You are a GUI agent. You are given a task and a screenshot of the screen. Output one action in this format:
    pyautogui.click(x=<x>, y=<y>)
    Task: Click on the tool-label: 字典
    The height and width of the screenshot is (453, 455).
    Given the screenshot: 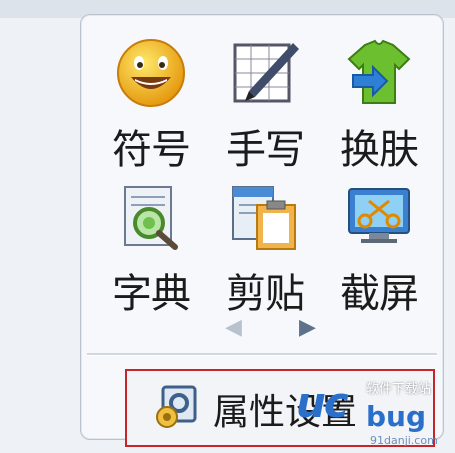 What is the action you would take?
    pyautogui.click(x=151, y=294)
    